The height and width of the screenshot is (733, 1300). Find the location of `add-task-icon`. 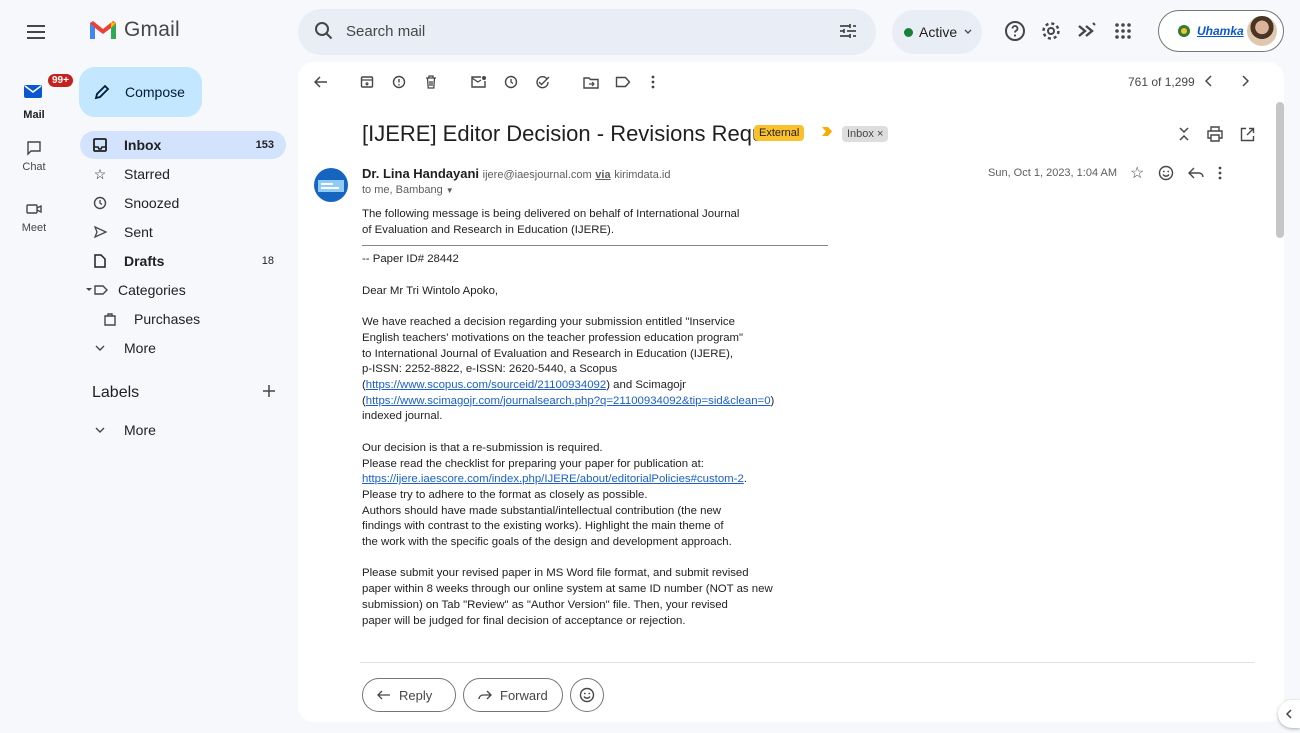

add-task-icon is located at coordinates (543, 82).